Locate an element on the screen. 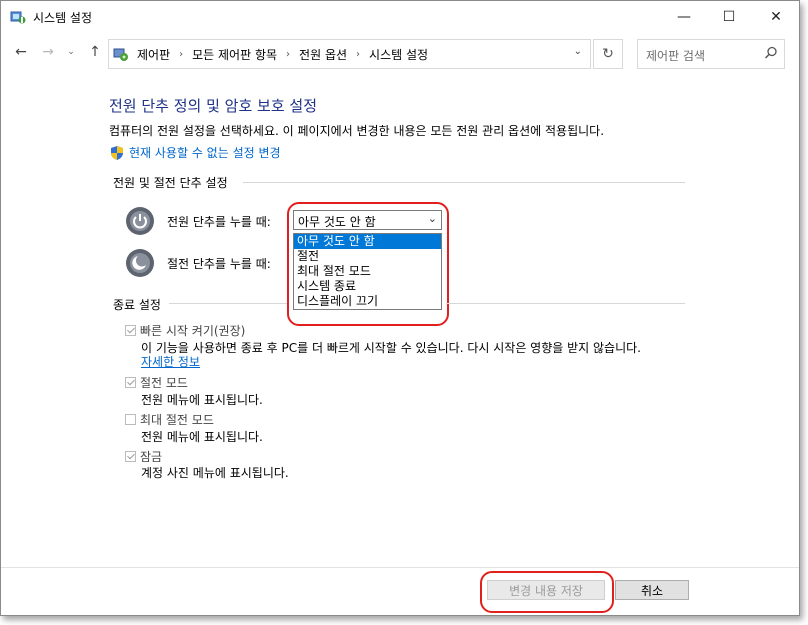  lock-label: 잠금 is located at coordinates (151, 457).